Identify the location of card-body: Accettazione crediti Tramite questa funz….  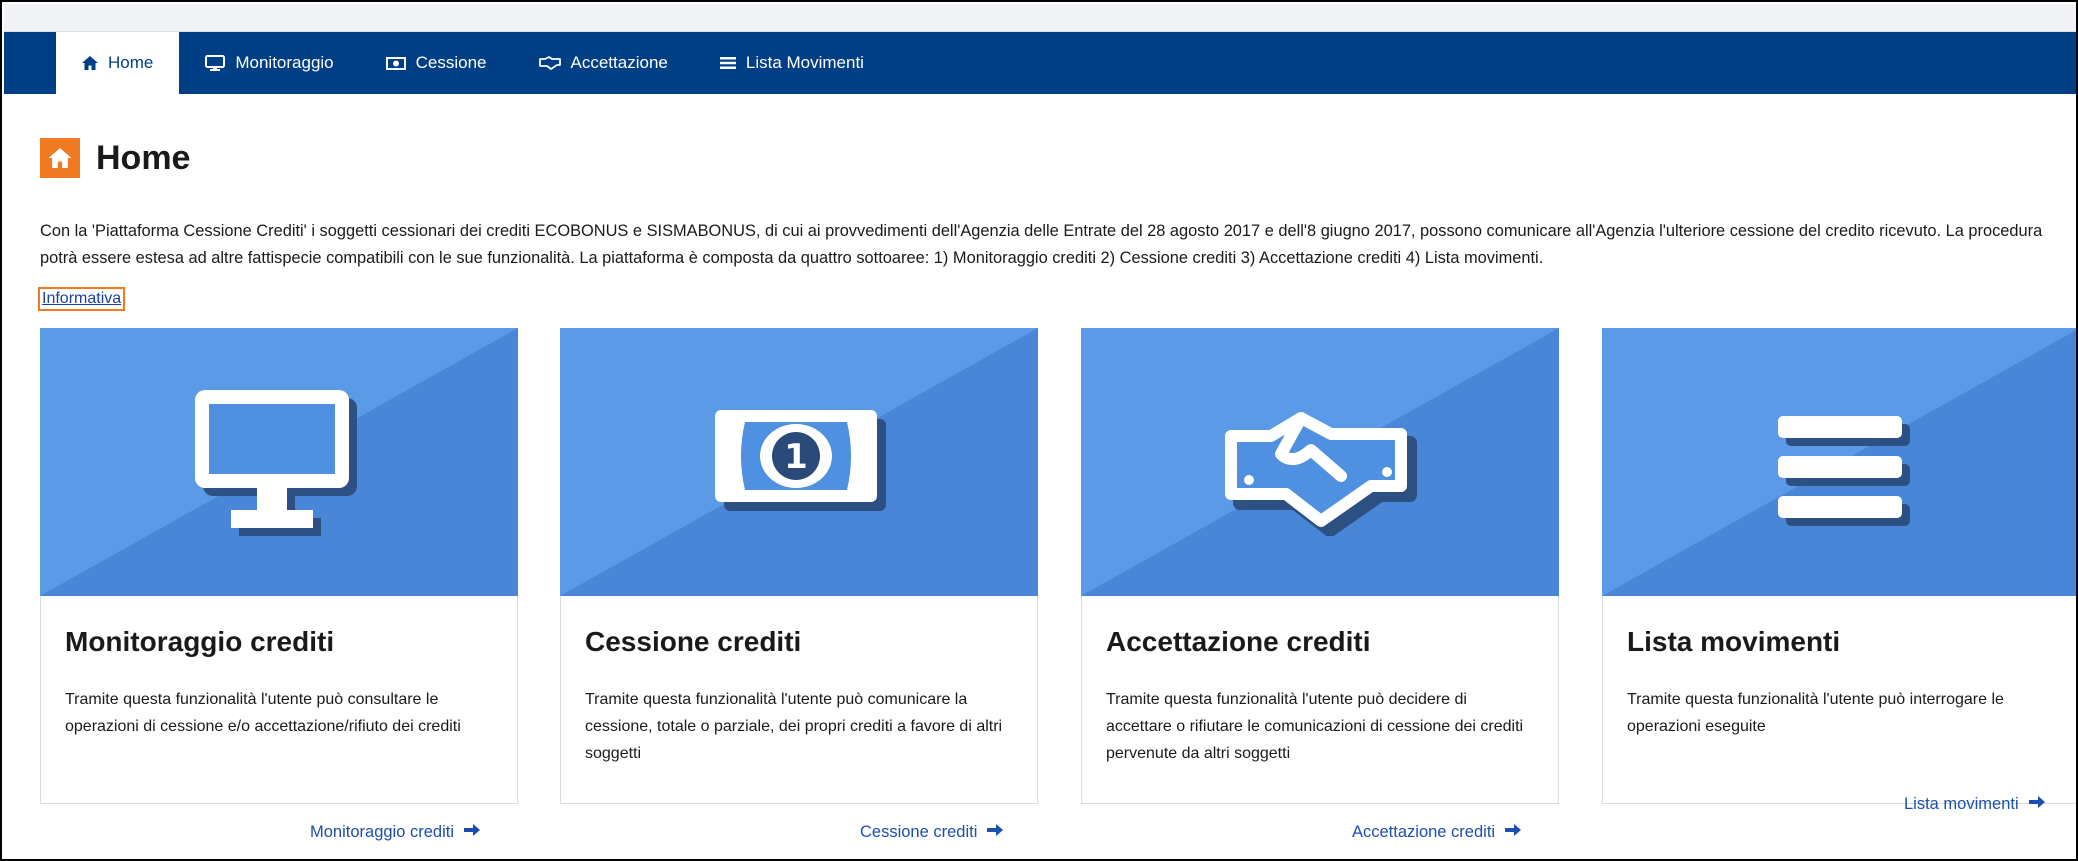
(1320, 700).